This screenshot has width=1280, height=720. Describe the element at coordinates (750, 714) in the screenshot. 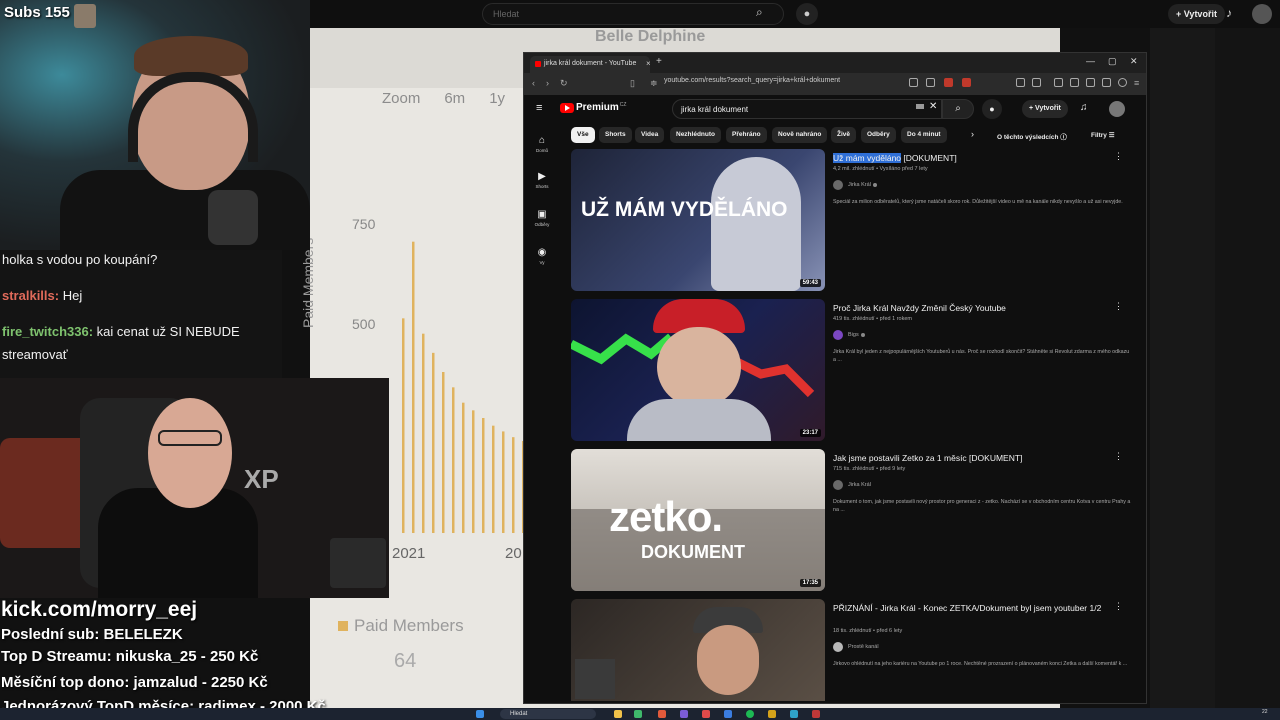

I see `spotify-icon` at that location.